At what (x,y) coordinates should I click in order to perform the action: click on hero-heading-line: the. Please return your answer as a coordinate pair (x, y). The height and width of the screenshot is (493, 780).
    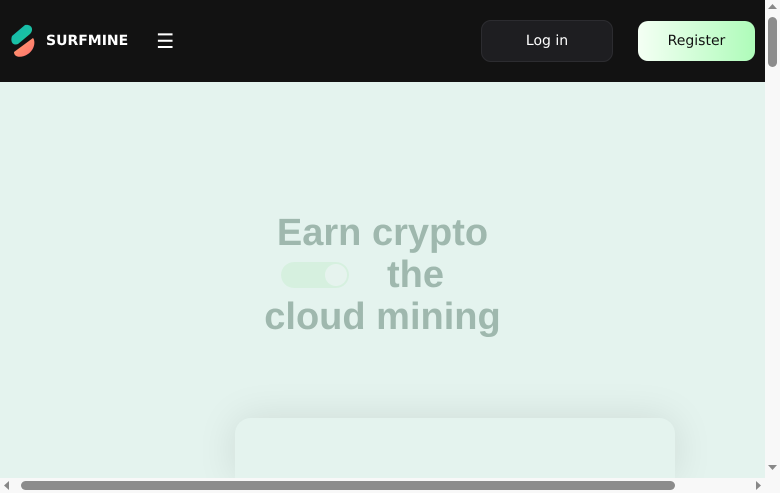
    Looking at the image, I should click on (415, 275).